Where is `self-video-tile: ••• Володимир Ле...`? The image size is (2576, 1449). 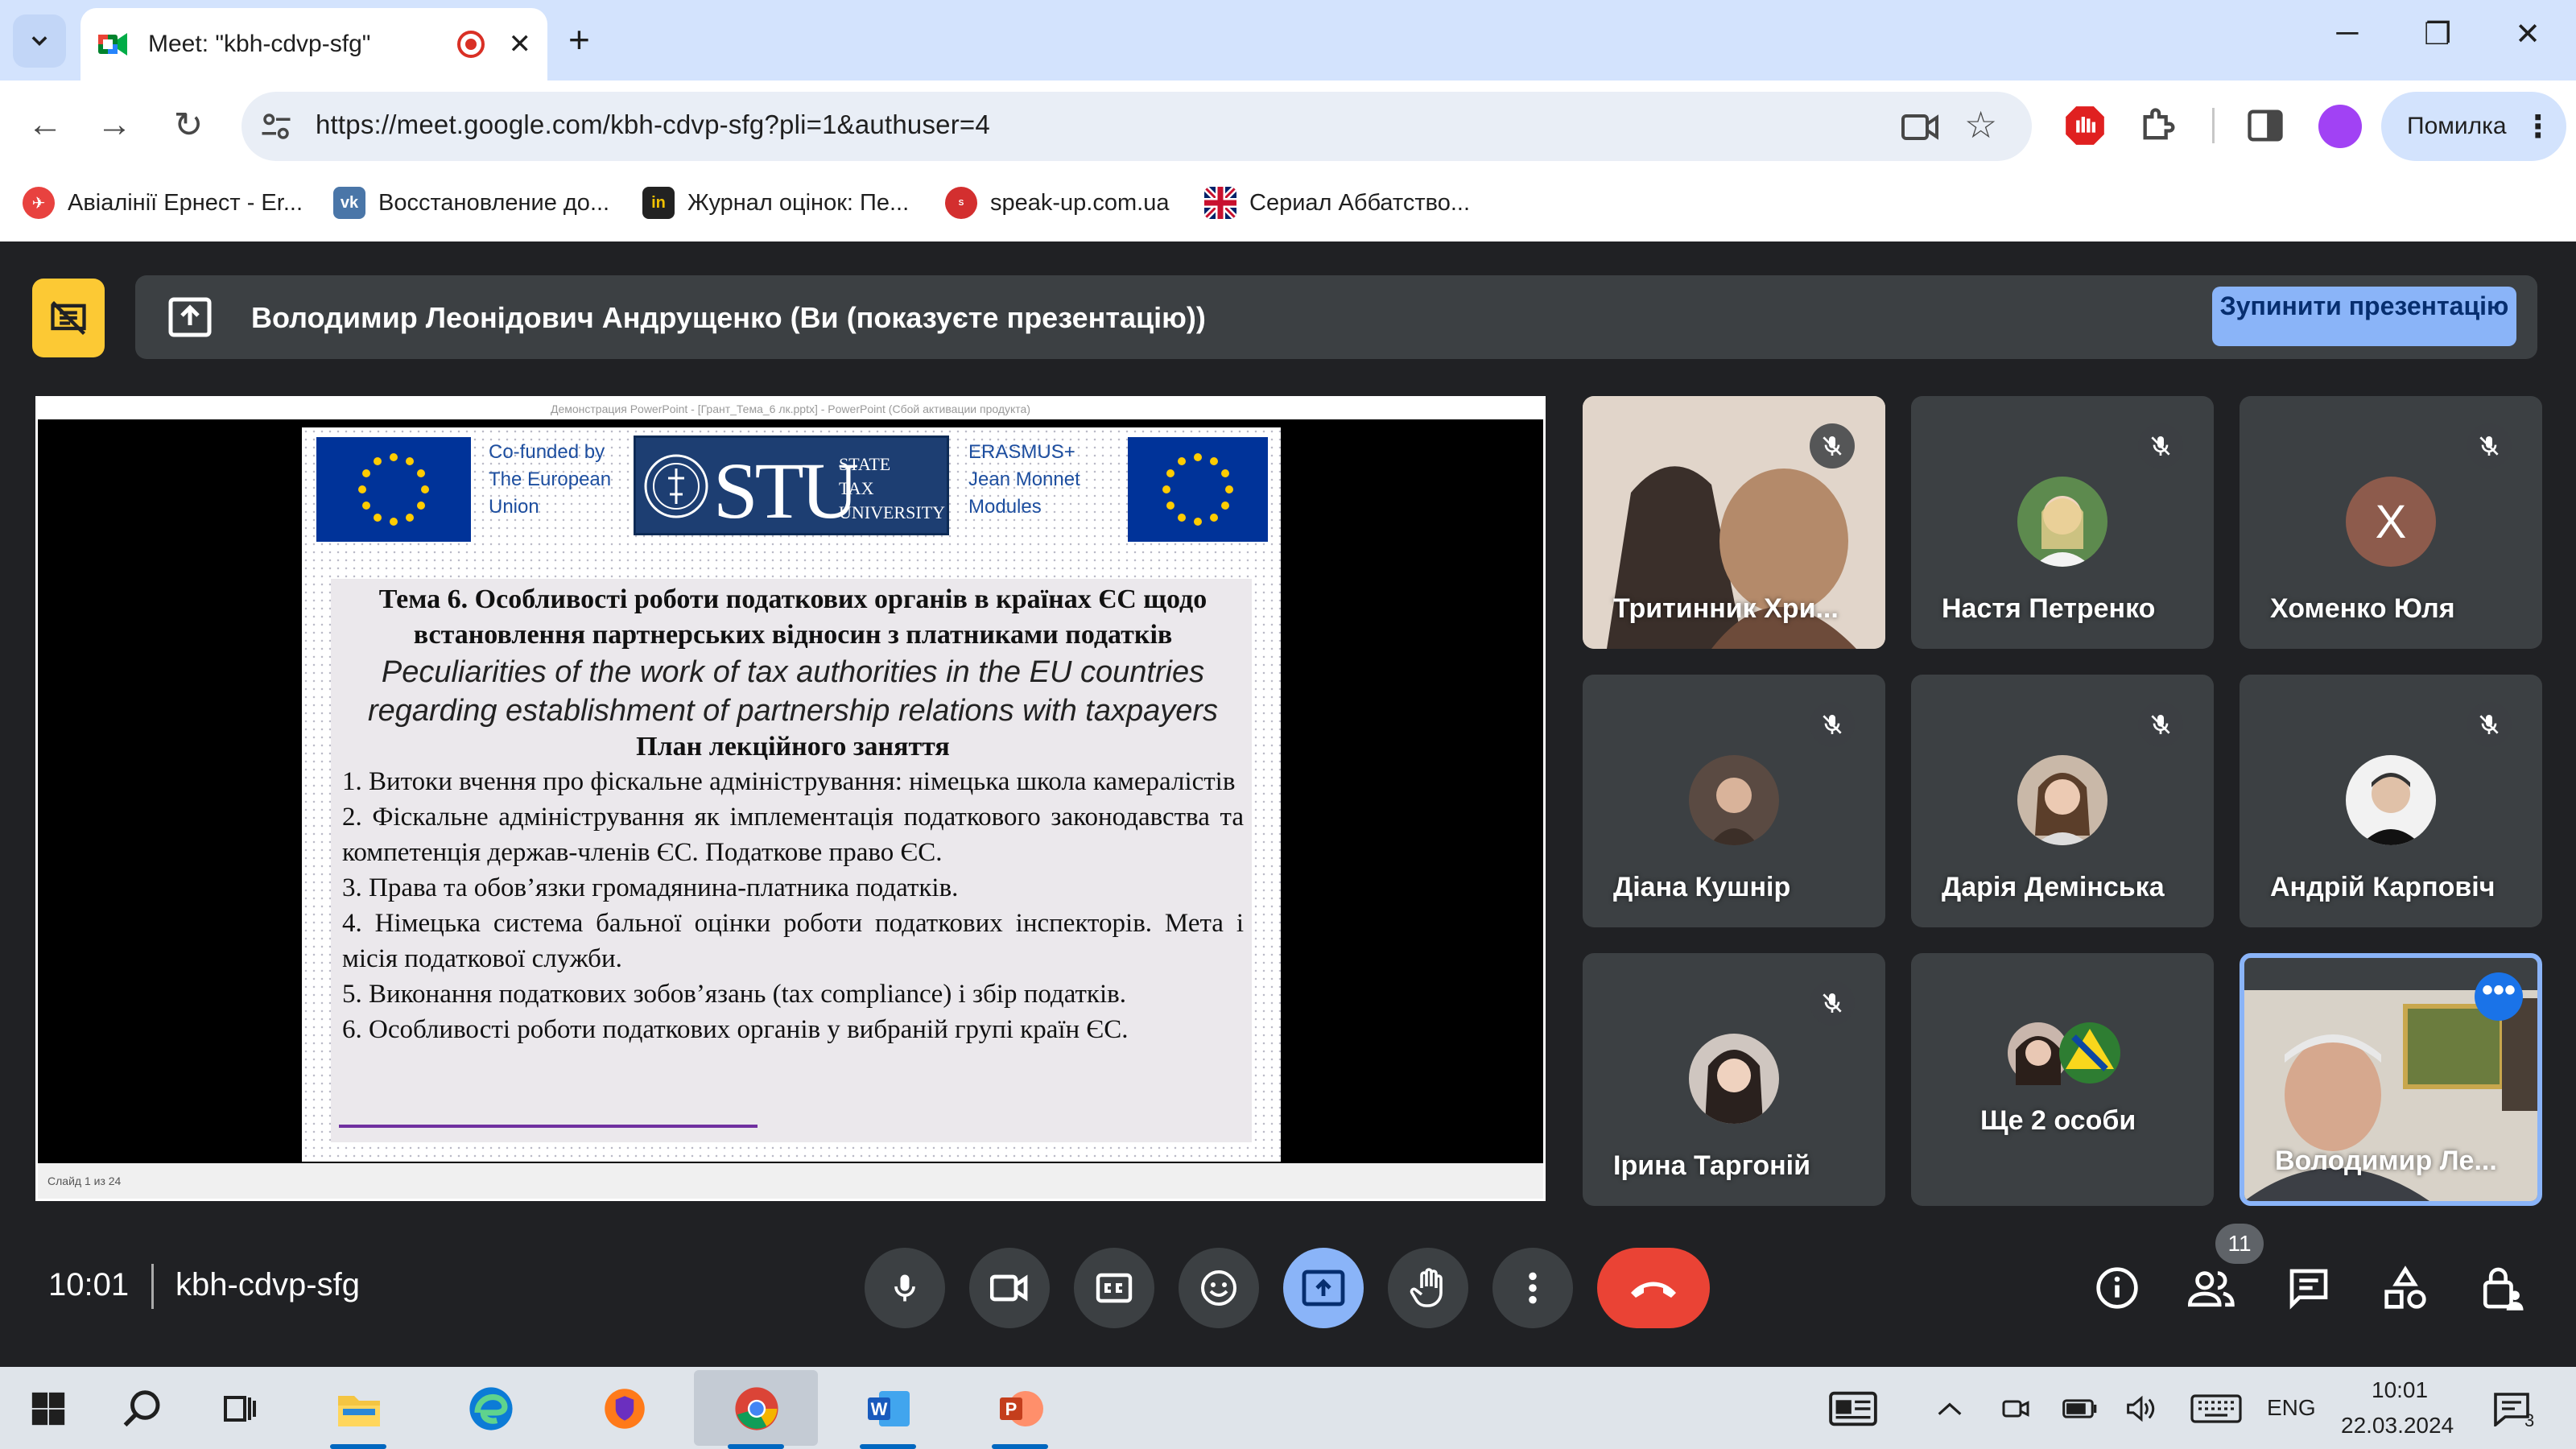 self-video-tile: ••• Володимир Ле... is located at coordinates (2391, 1079).